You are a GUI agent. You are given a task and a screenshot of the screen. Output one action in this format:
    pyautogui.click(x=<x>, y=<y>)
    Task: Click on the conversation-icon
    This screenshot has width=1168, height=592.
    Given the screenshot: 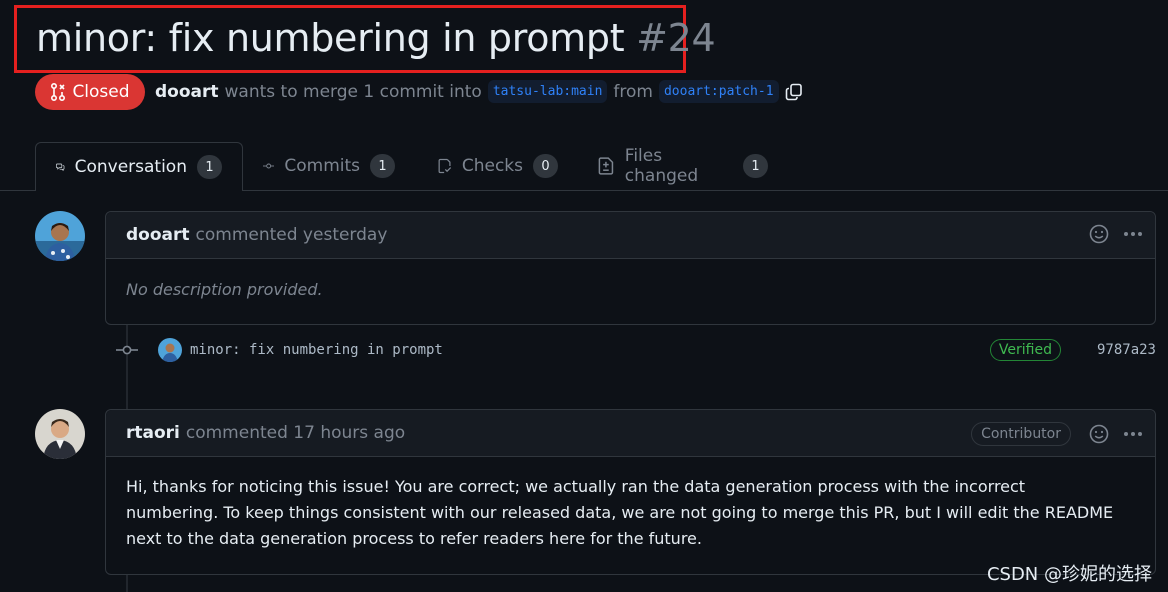 What is the action you would take?
    pyautogui.click(x=60, y=167)
    